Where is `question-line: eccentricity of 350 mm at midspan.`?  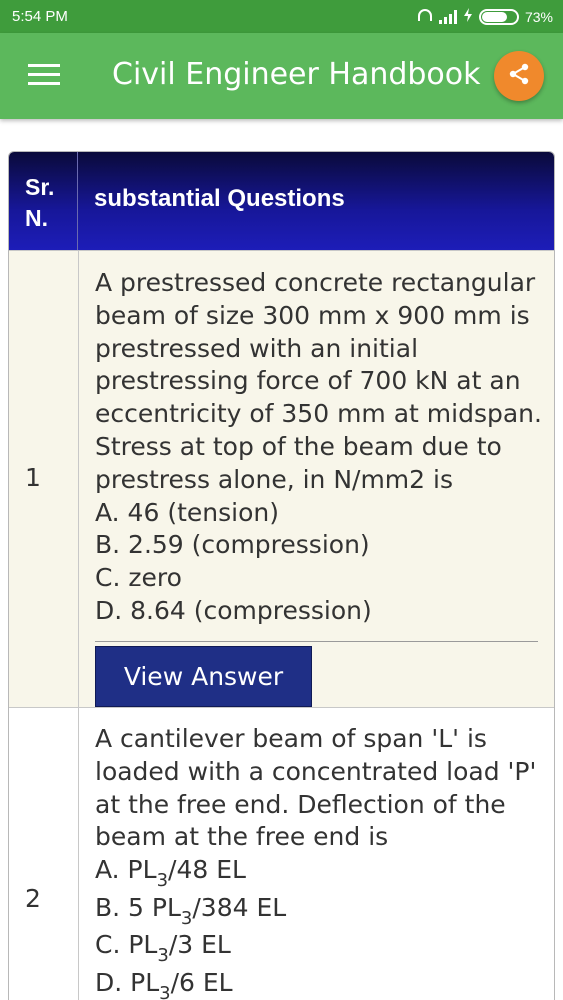 question-line: eccentricity of 350 mm at midspan. is located at coordinates (318, 414).